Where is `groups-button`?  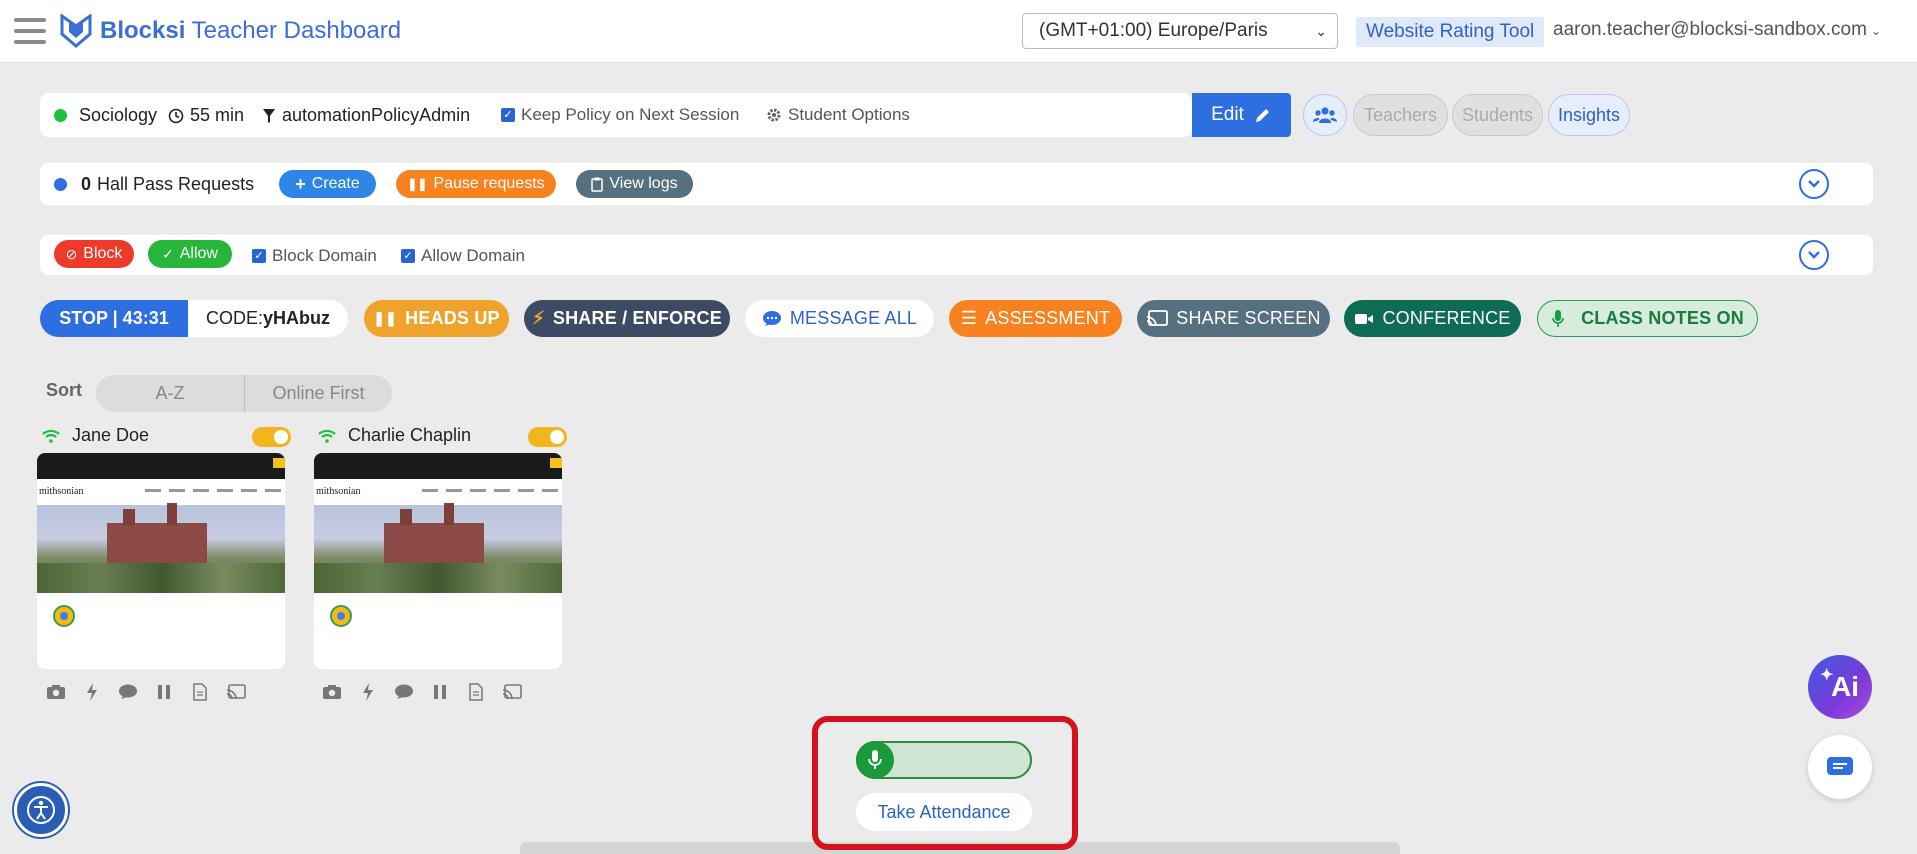 groups-button is located at coordinates (1325, 115).